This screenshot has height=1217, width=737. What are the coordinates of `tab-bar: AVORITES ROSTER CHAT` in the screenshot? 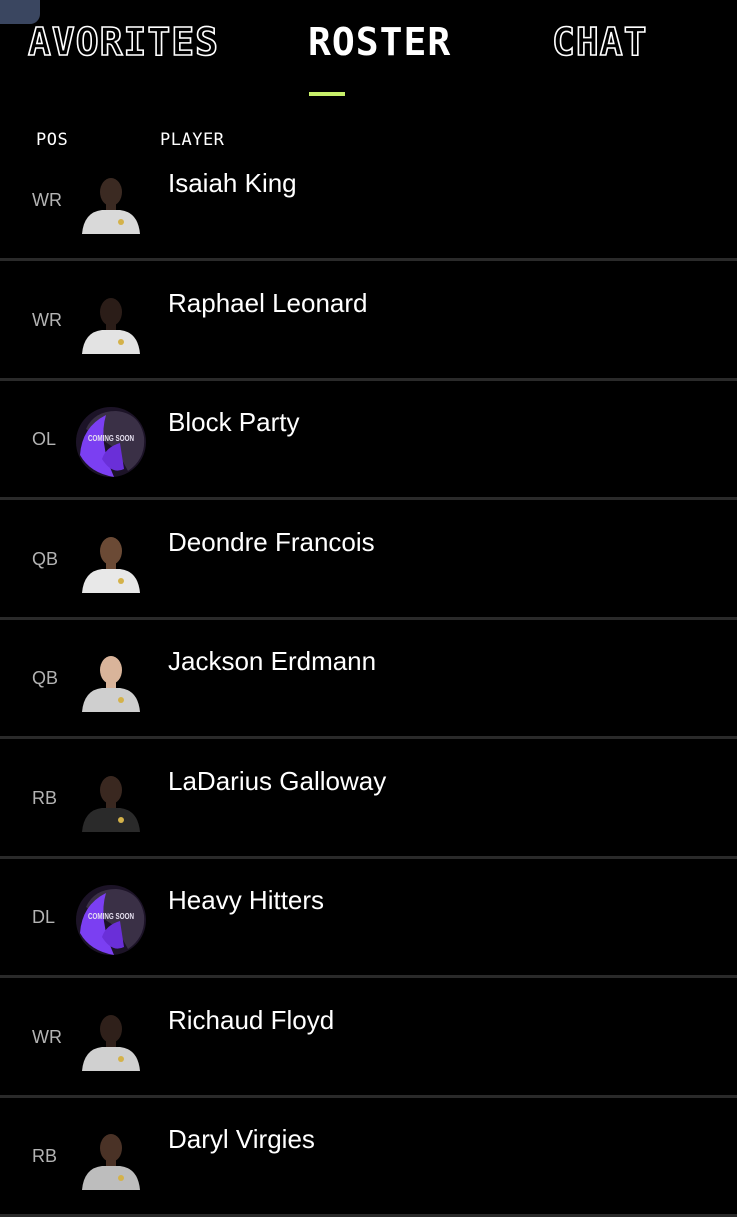 It's located at (368, 55).